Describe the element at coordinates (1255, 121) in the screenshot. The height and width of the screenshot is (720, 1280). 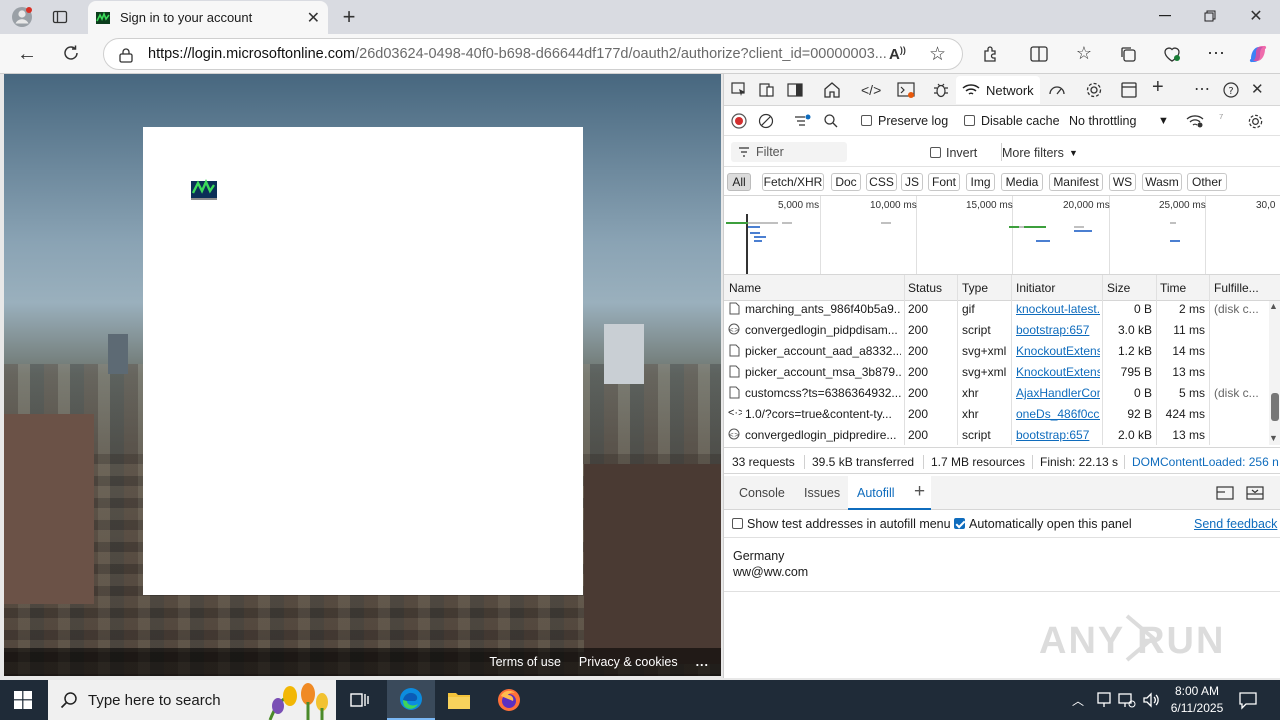
I see `network-settings-icon` at that location.